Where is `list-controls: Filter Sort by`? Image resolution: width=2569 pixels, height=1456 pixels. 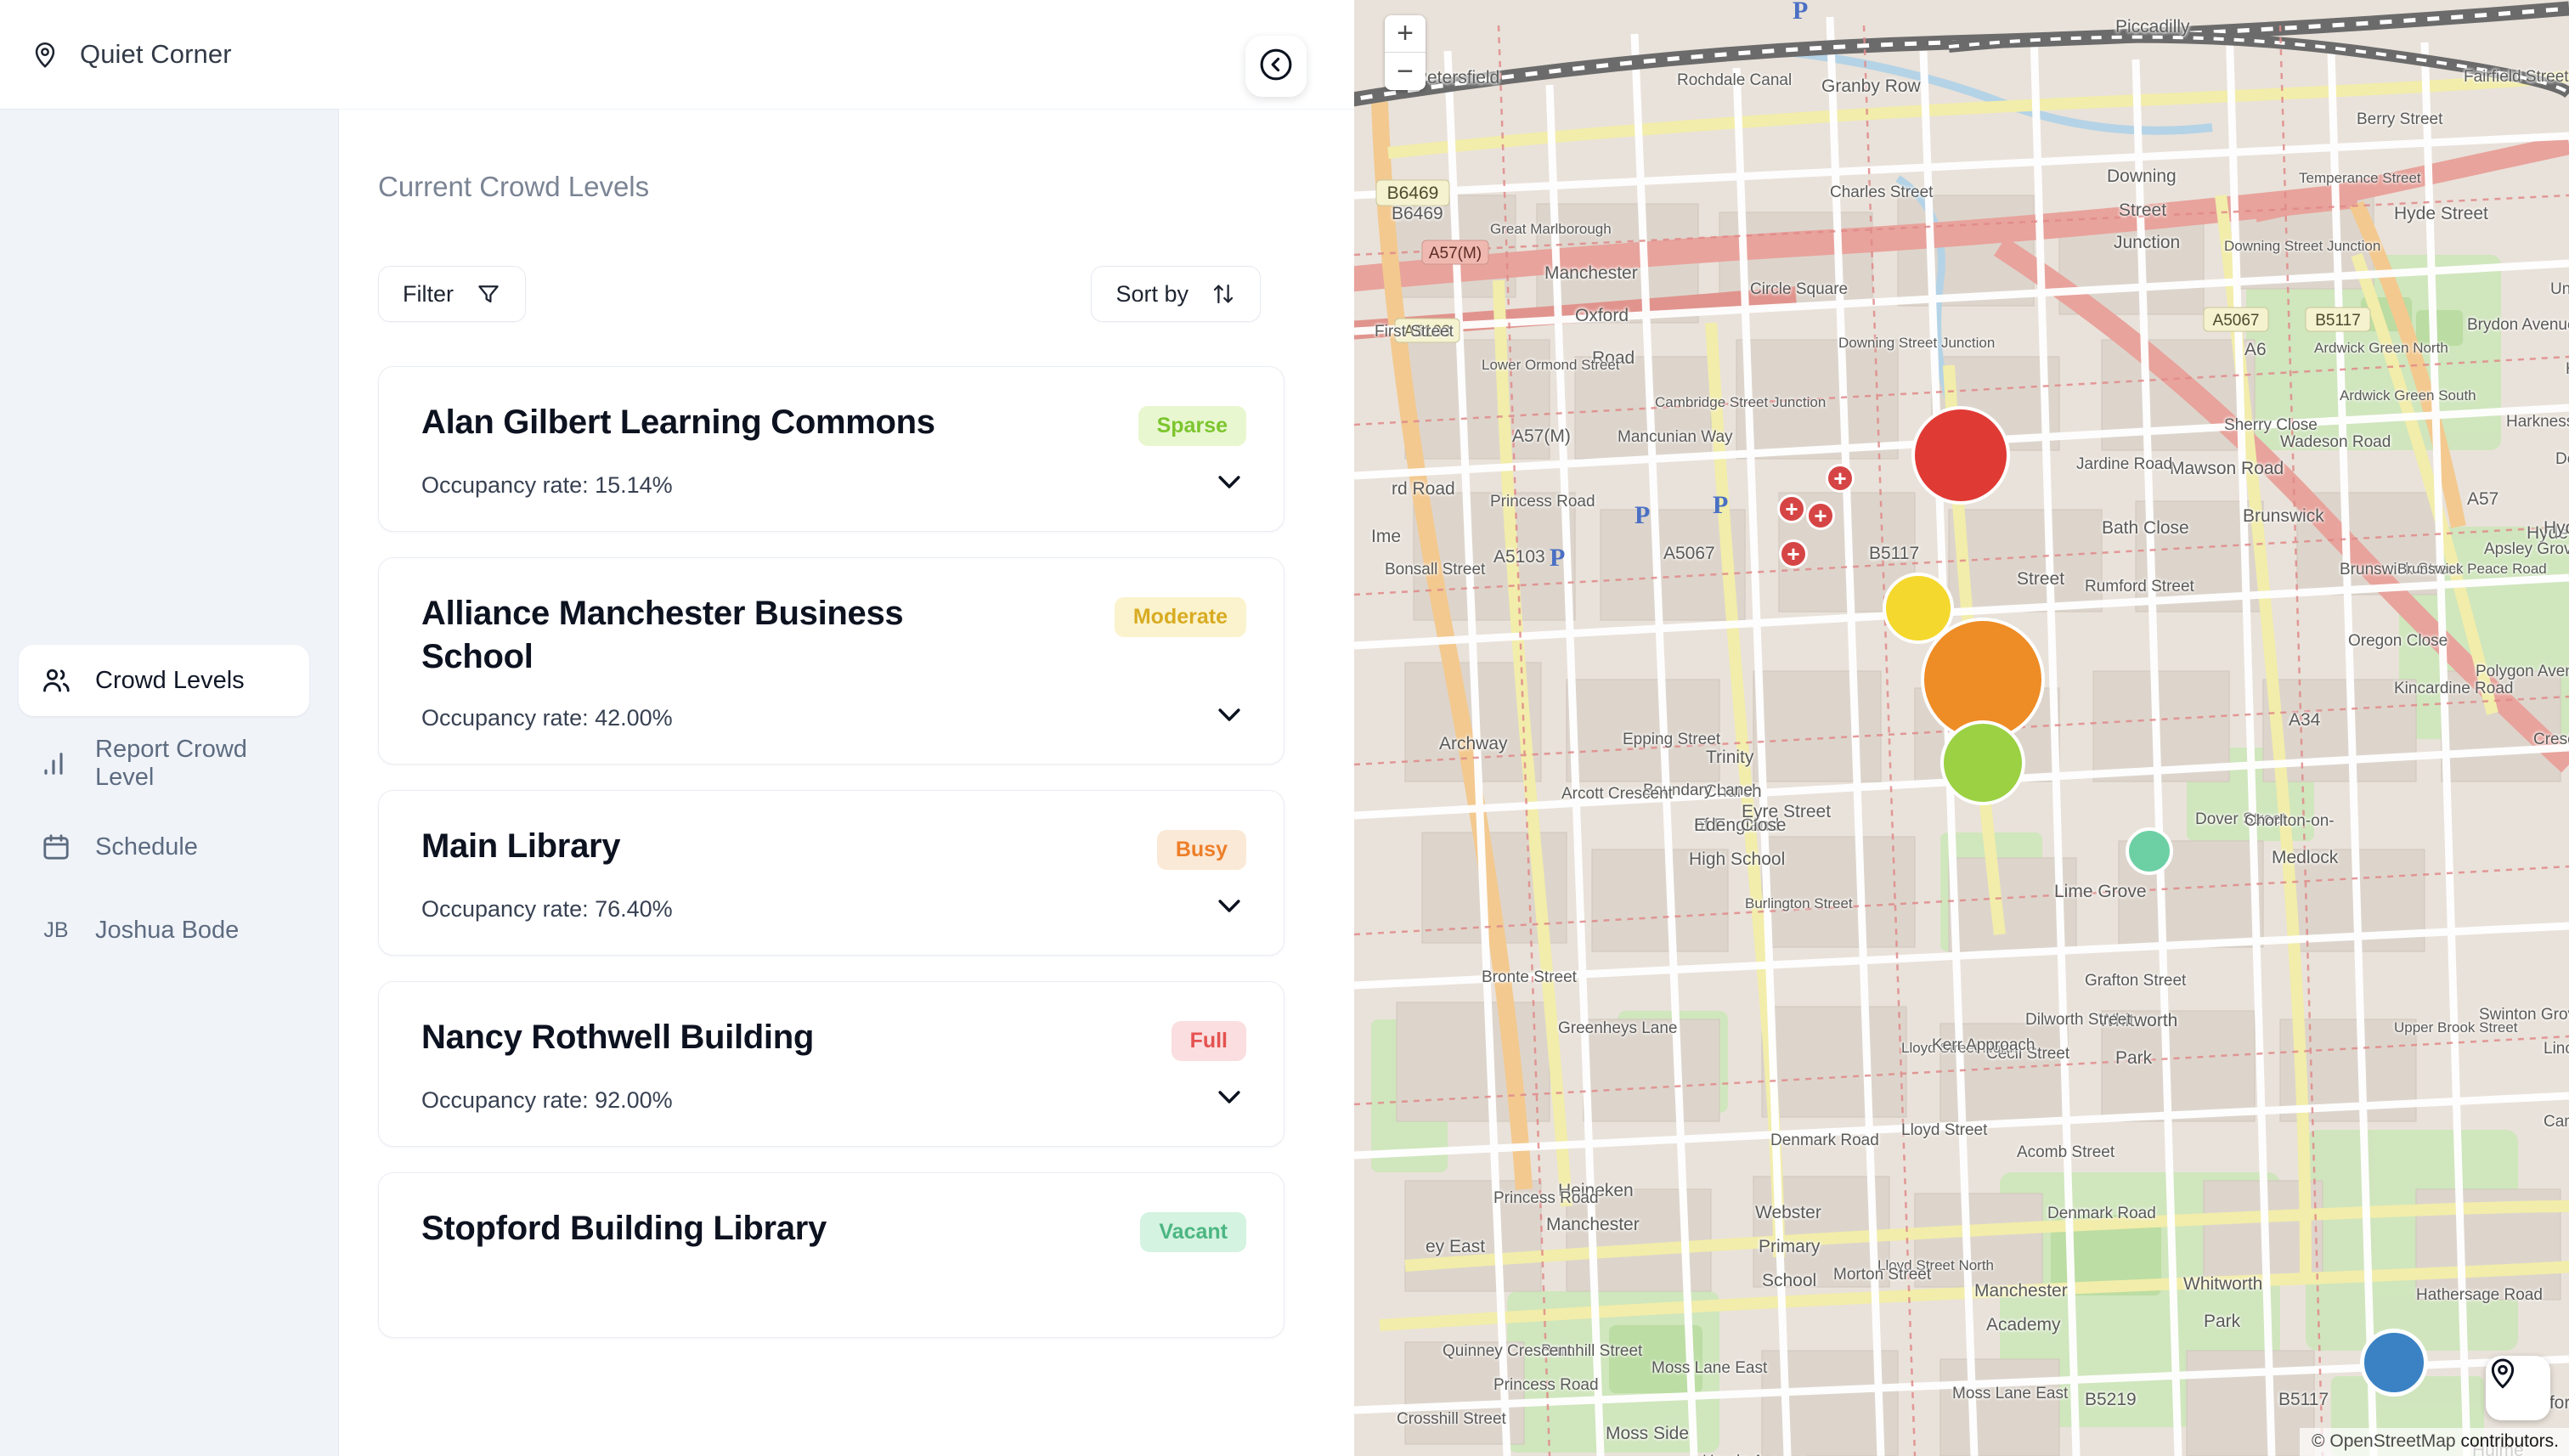
list-controls: Filter Sort by is located at coordinates (866, 294).